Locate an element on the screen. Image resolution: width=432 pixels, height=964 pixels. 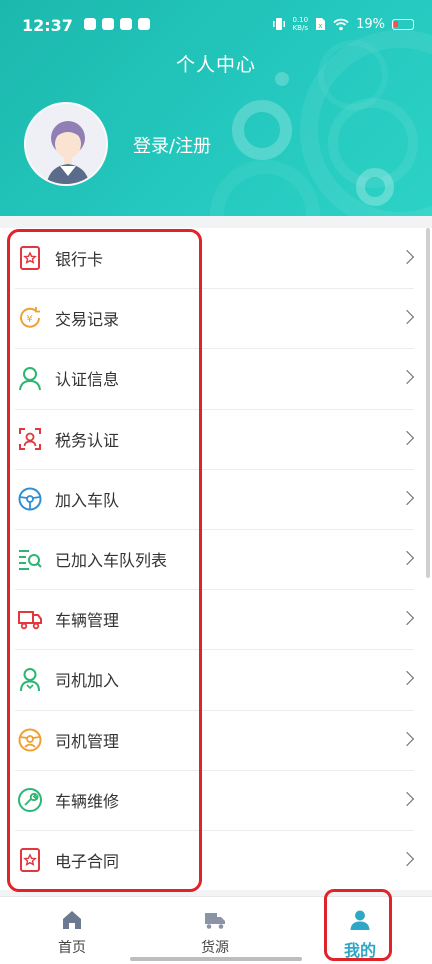
tab-label: 首页 is located at coordinates (72, 948).